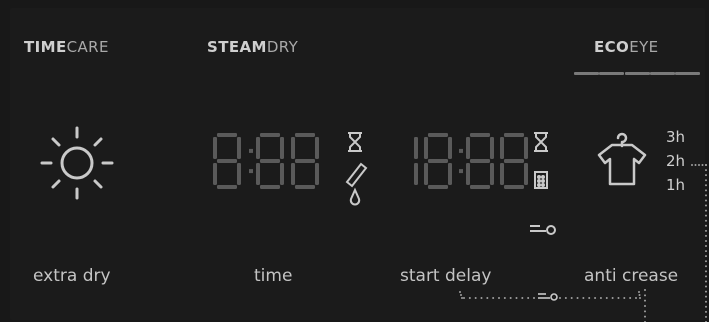  I want to click on anti-crease-label: anti crease, so click(631, 276).